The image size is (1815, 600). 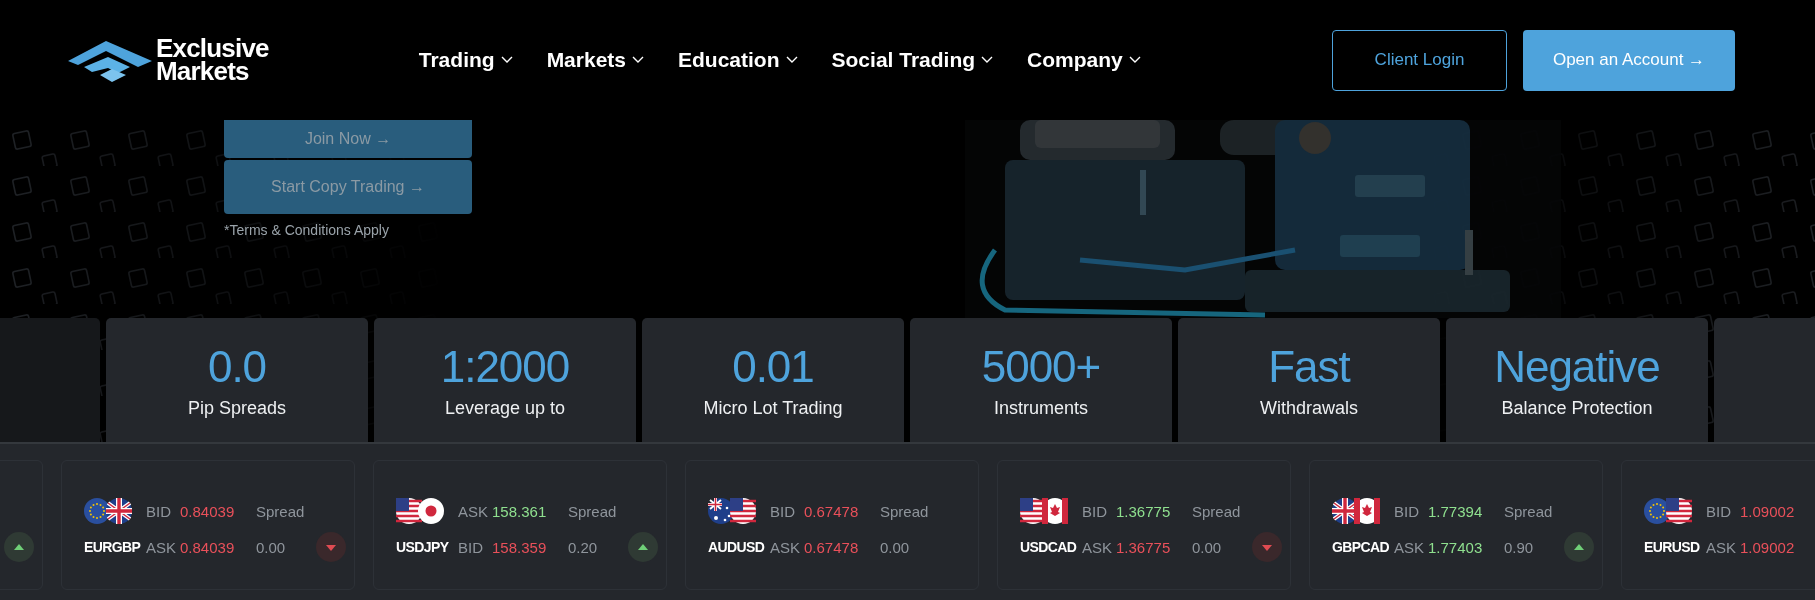 I want to click on nav-link: Trading, so click(x=465, y=60).